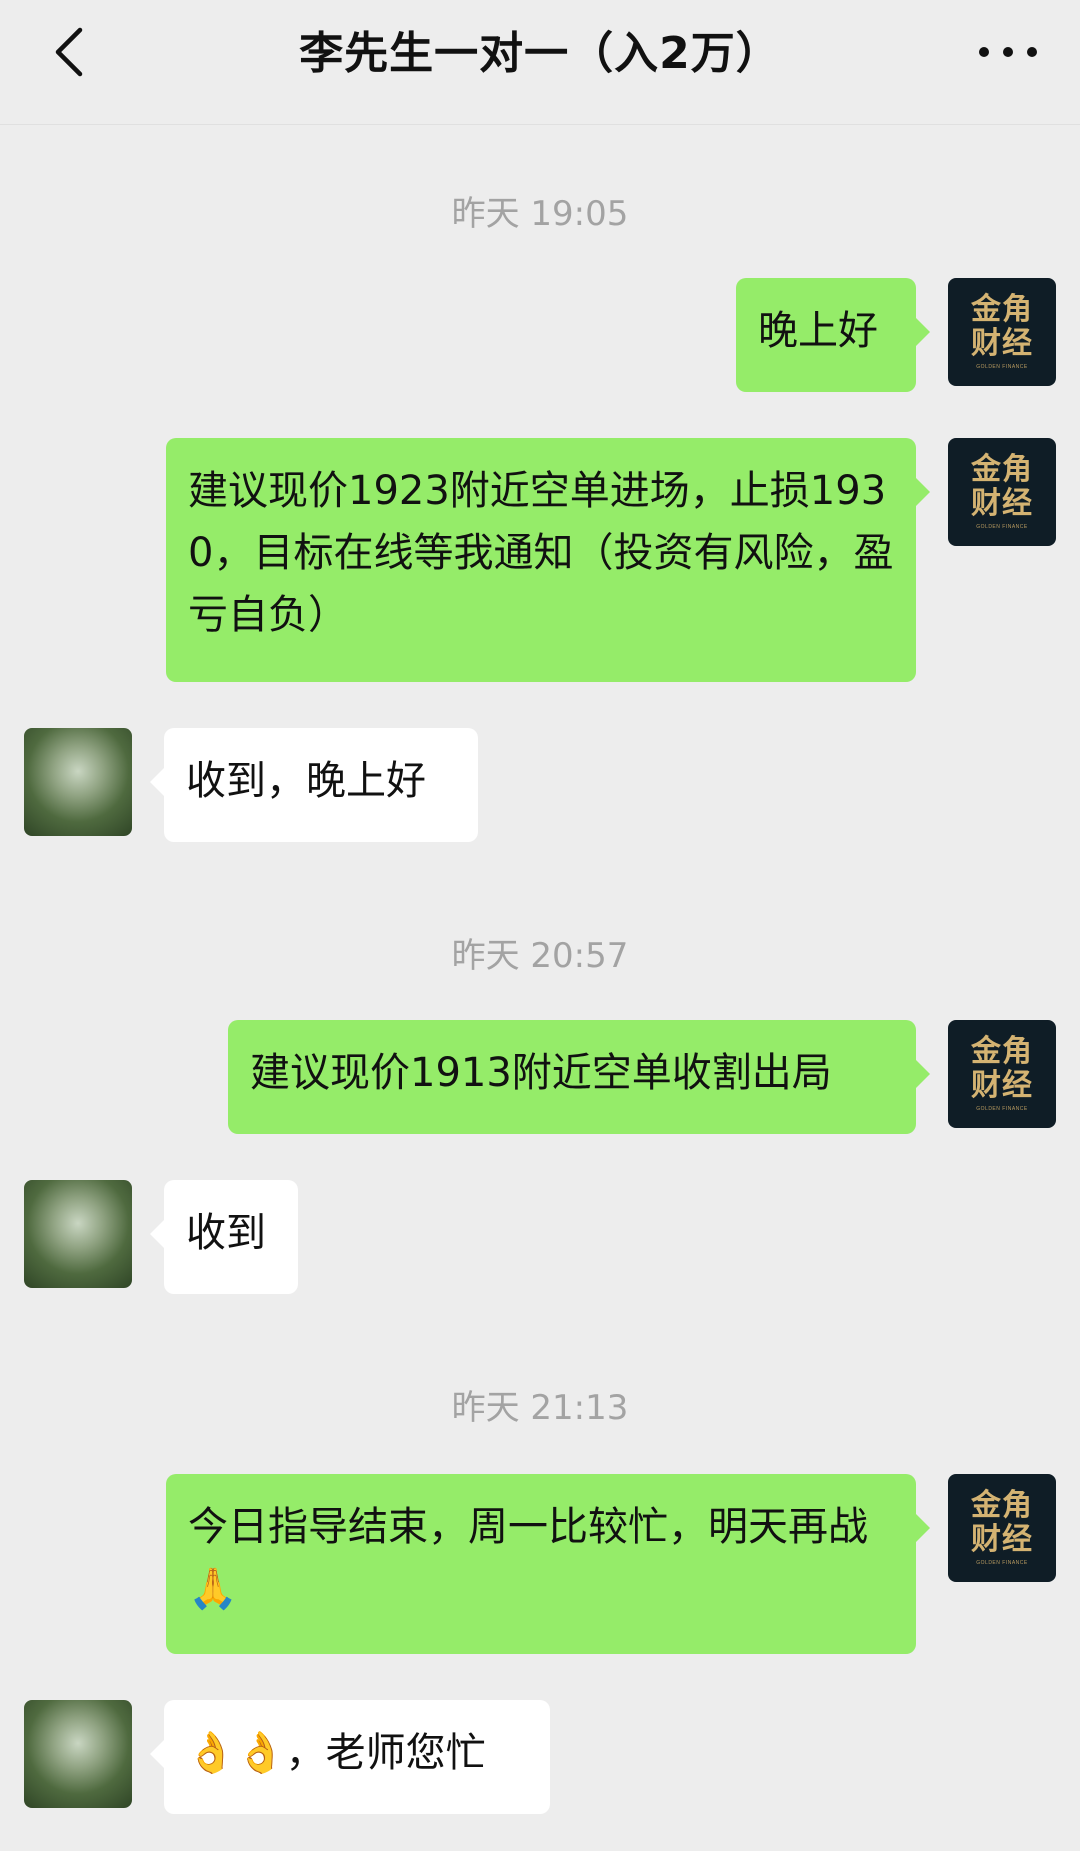  What do you see at coordinates (540, 53) in the screenshot?
I see `chat-title: 李先生一对一（入2万）` at bounding box center [540, 53].